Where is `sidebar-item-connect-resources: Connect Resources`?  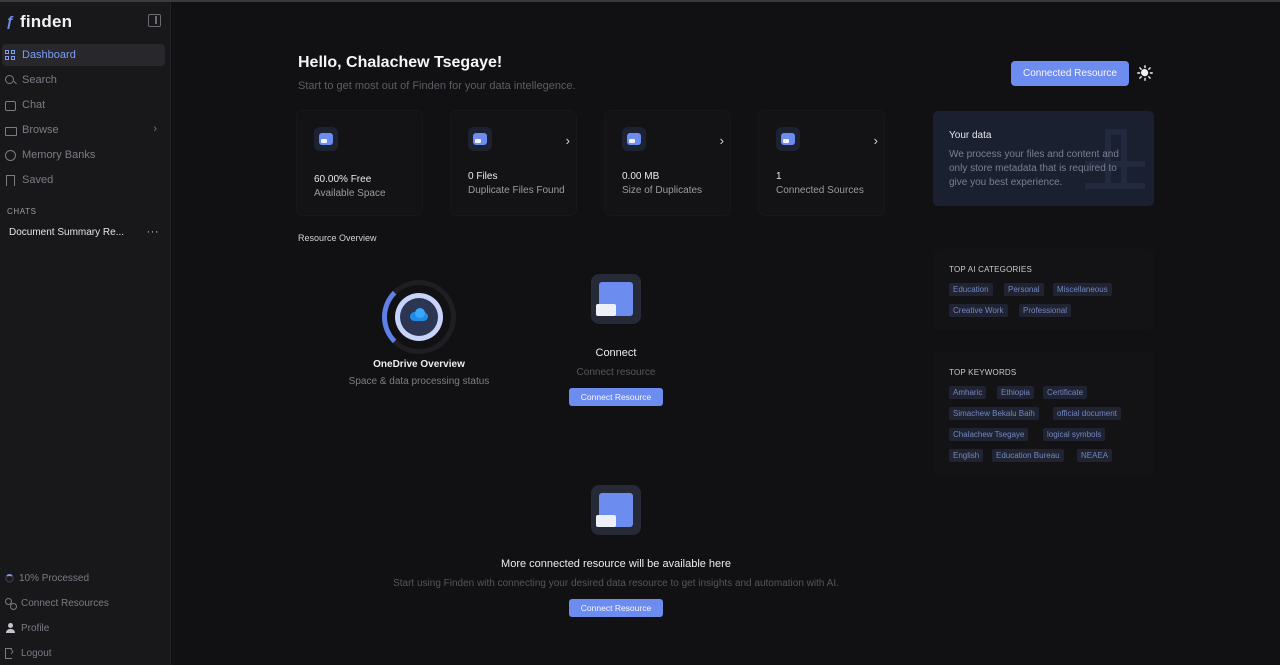
sidebar-item-connect-resources: Connect Resources is located at coordinates (57, 603).